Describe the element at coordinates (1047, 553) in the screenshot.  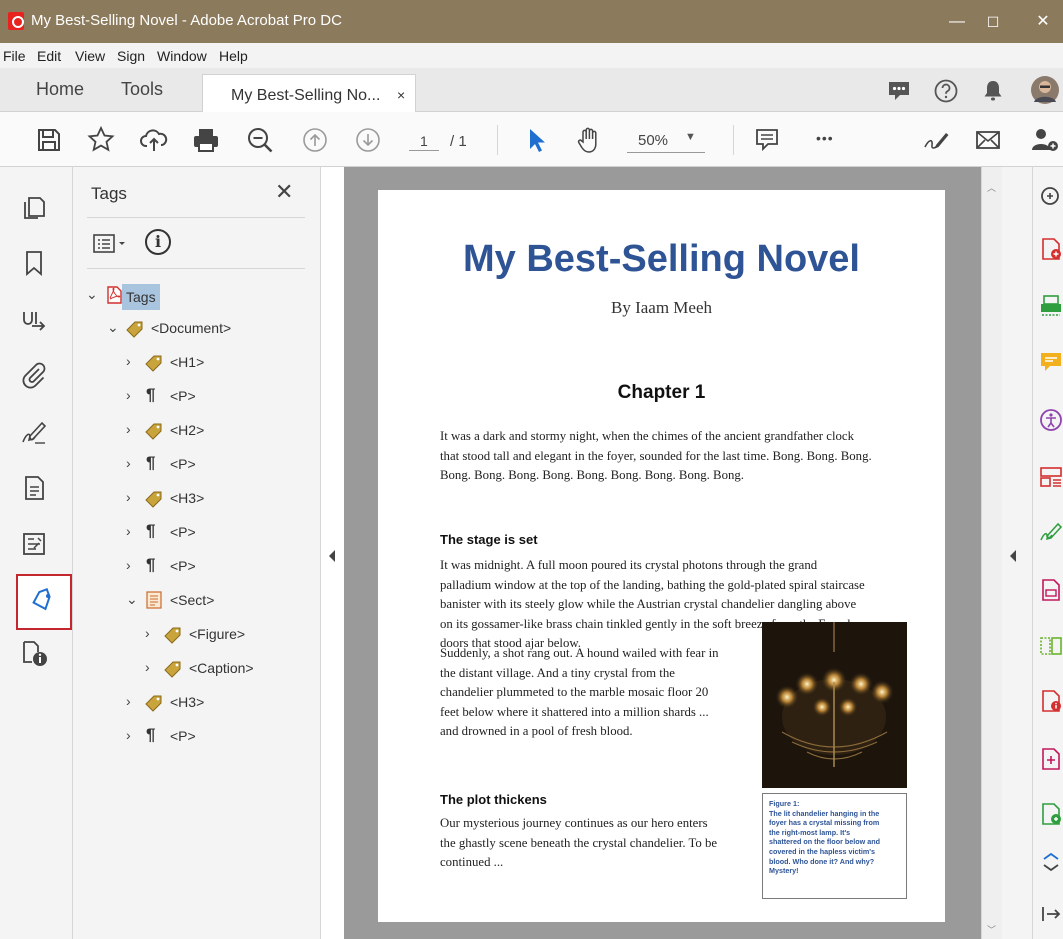
I see `tools-rail` at that location.